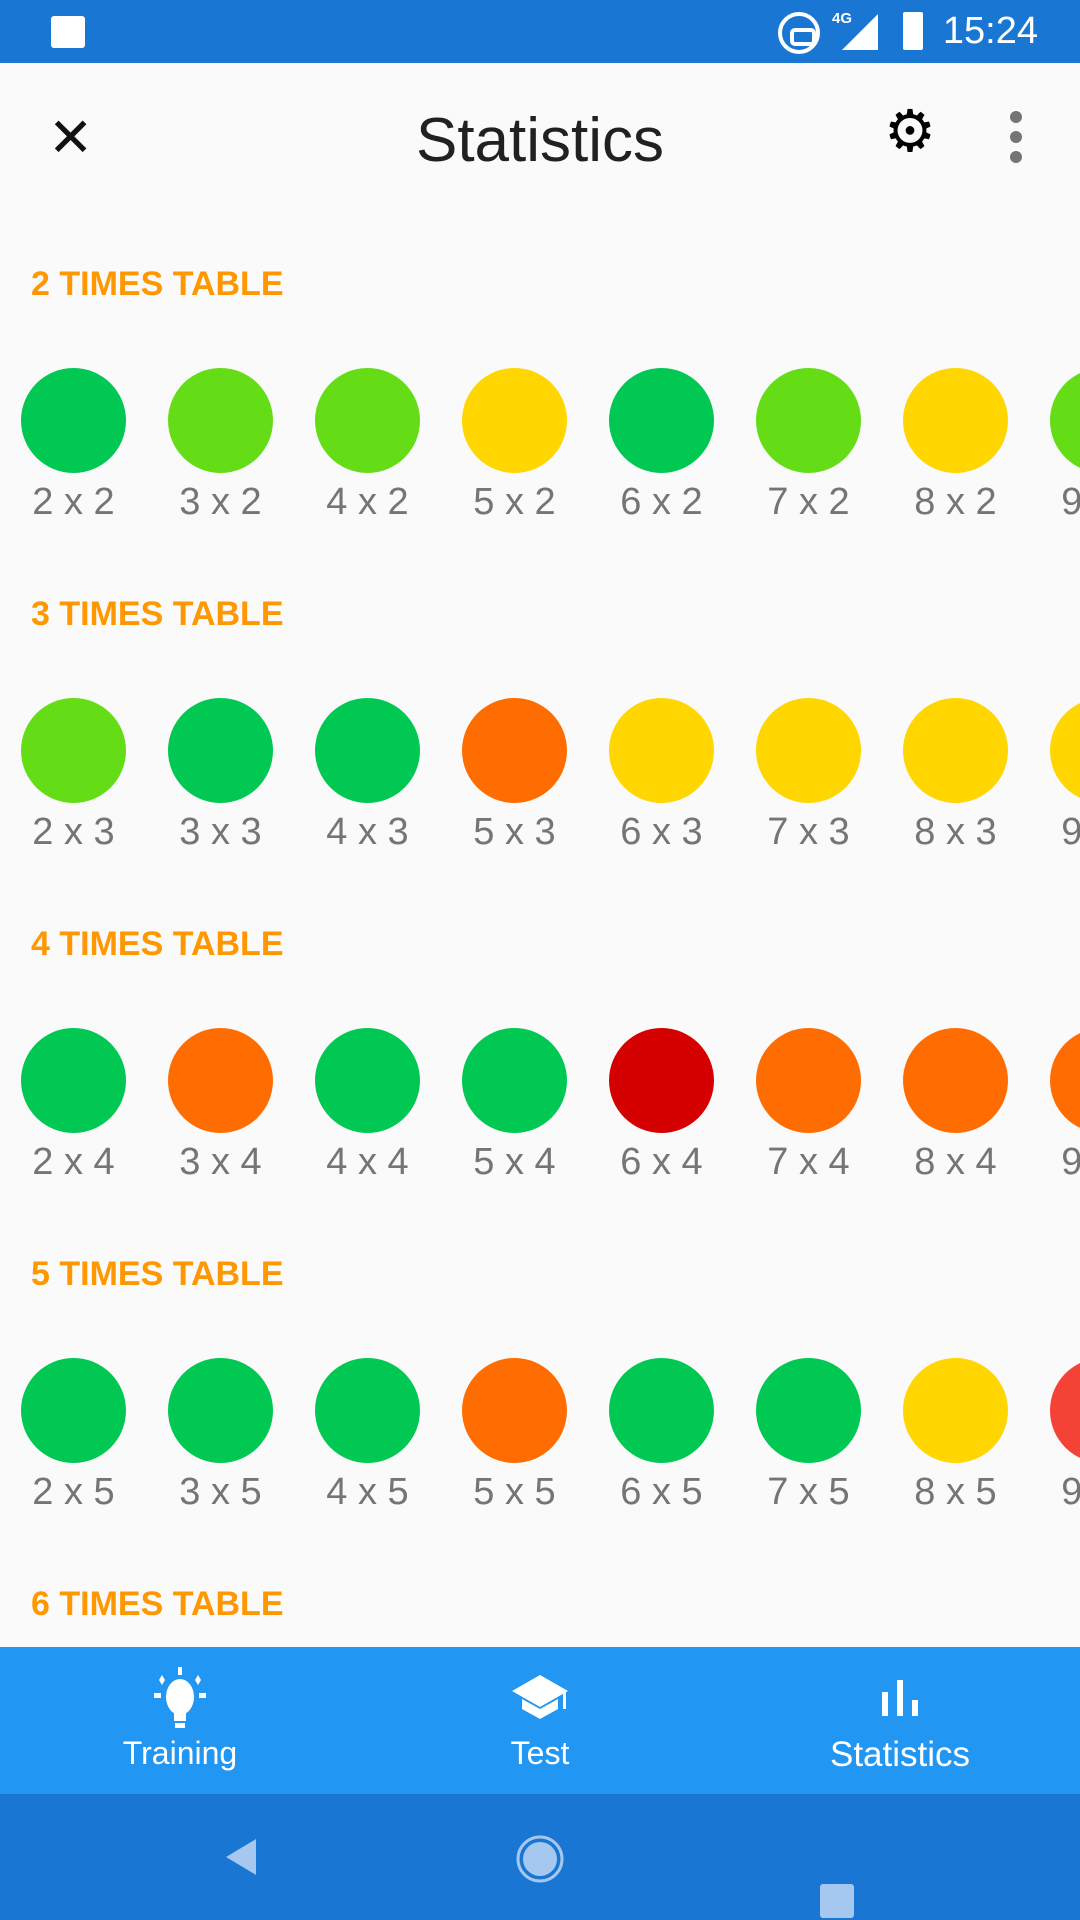 This screenshot has height=1920, width=1080. Describe the element at coordinates (900, 1698) in the screenshot. I see `bar-chart-icon` at that location.